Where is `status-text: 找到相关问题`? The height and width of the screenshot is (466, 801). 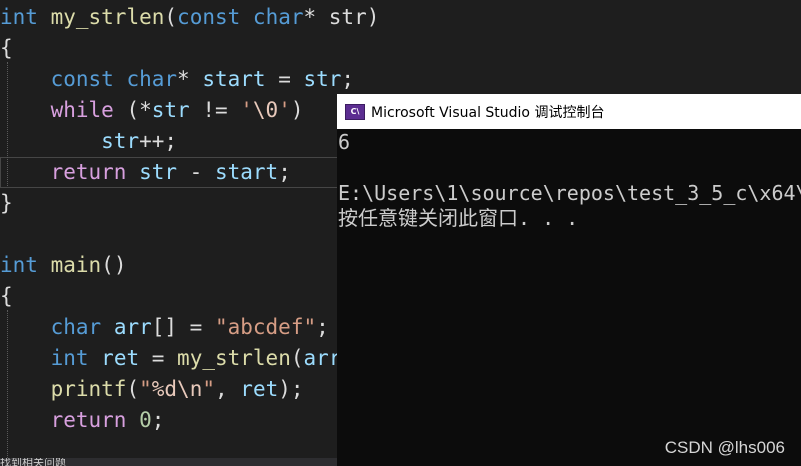 status-text: 找到相关问题 is located at coordinates (33, 462).